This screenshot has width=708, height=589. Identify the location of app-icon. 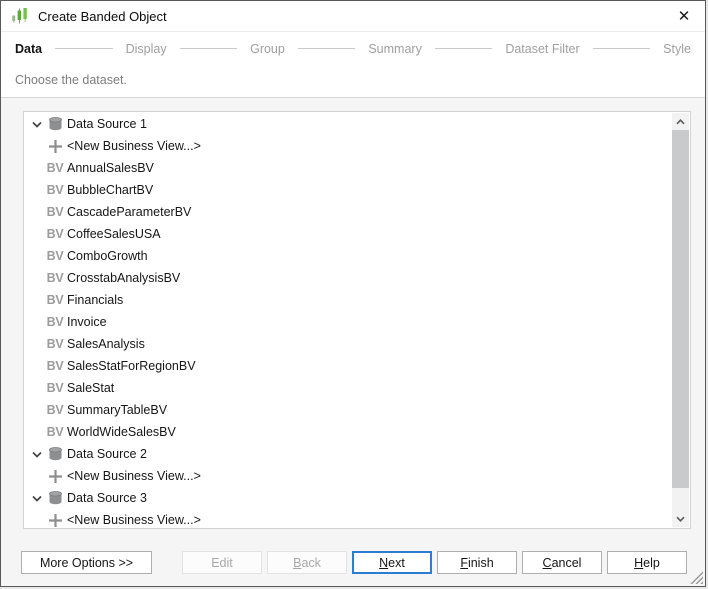
(20, 16).